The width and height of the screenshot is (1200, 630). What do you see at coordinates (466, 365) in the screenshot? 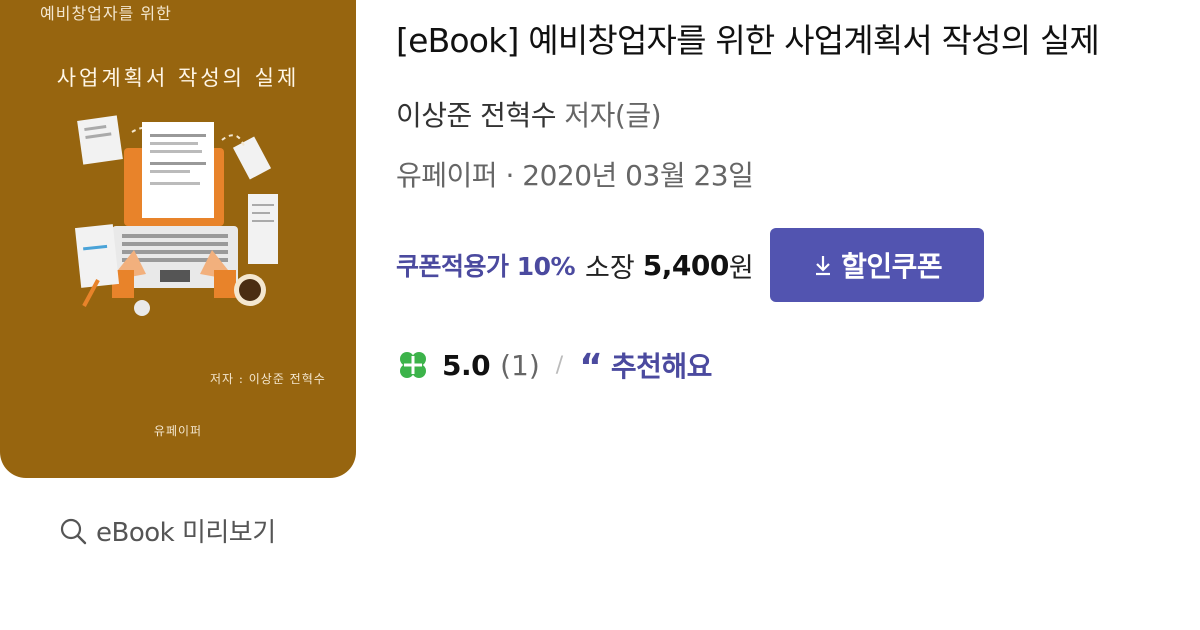
I see `rating-score: 5.0` at bounding box center [466, 365].